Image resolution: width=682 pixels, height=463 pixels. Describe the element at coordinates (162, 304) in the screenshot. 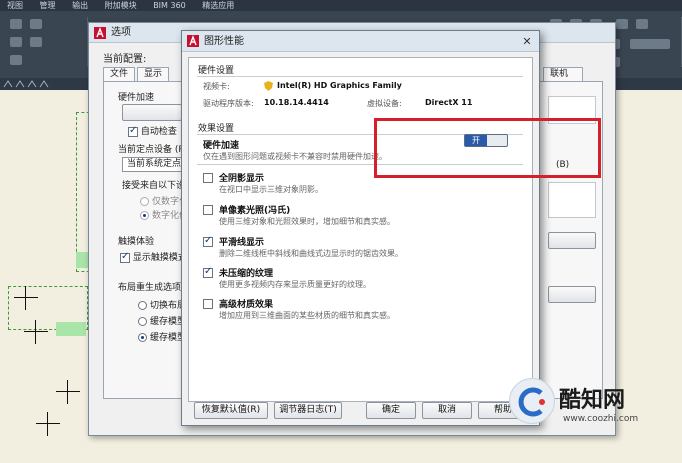

I see `radio-switch-layout: 切换布局` at that location.